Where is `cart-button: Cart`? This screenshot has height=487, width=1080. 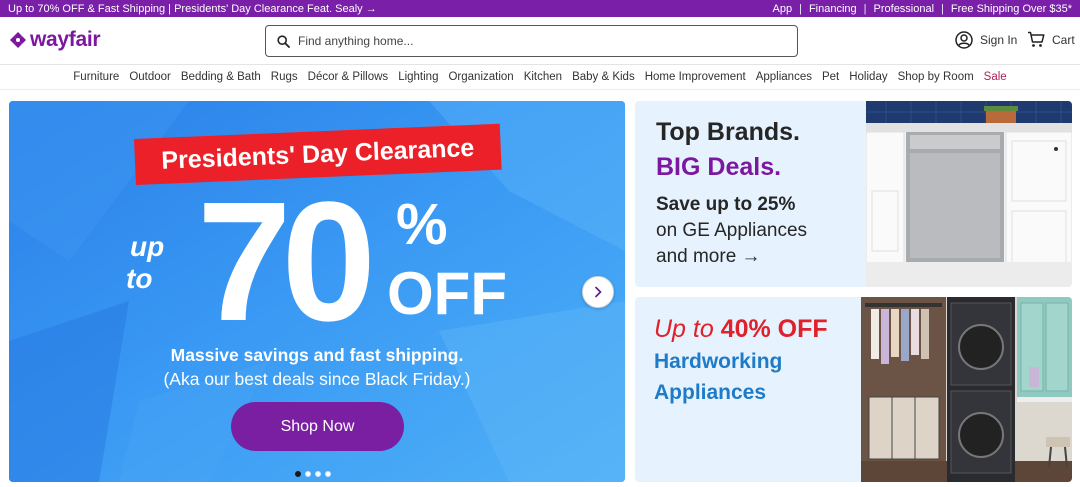
cart-button: Cart is located at coordinates (1051, 39).